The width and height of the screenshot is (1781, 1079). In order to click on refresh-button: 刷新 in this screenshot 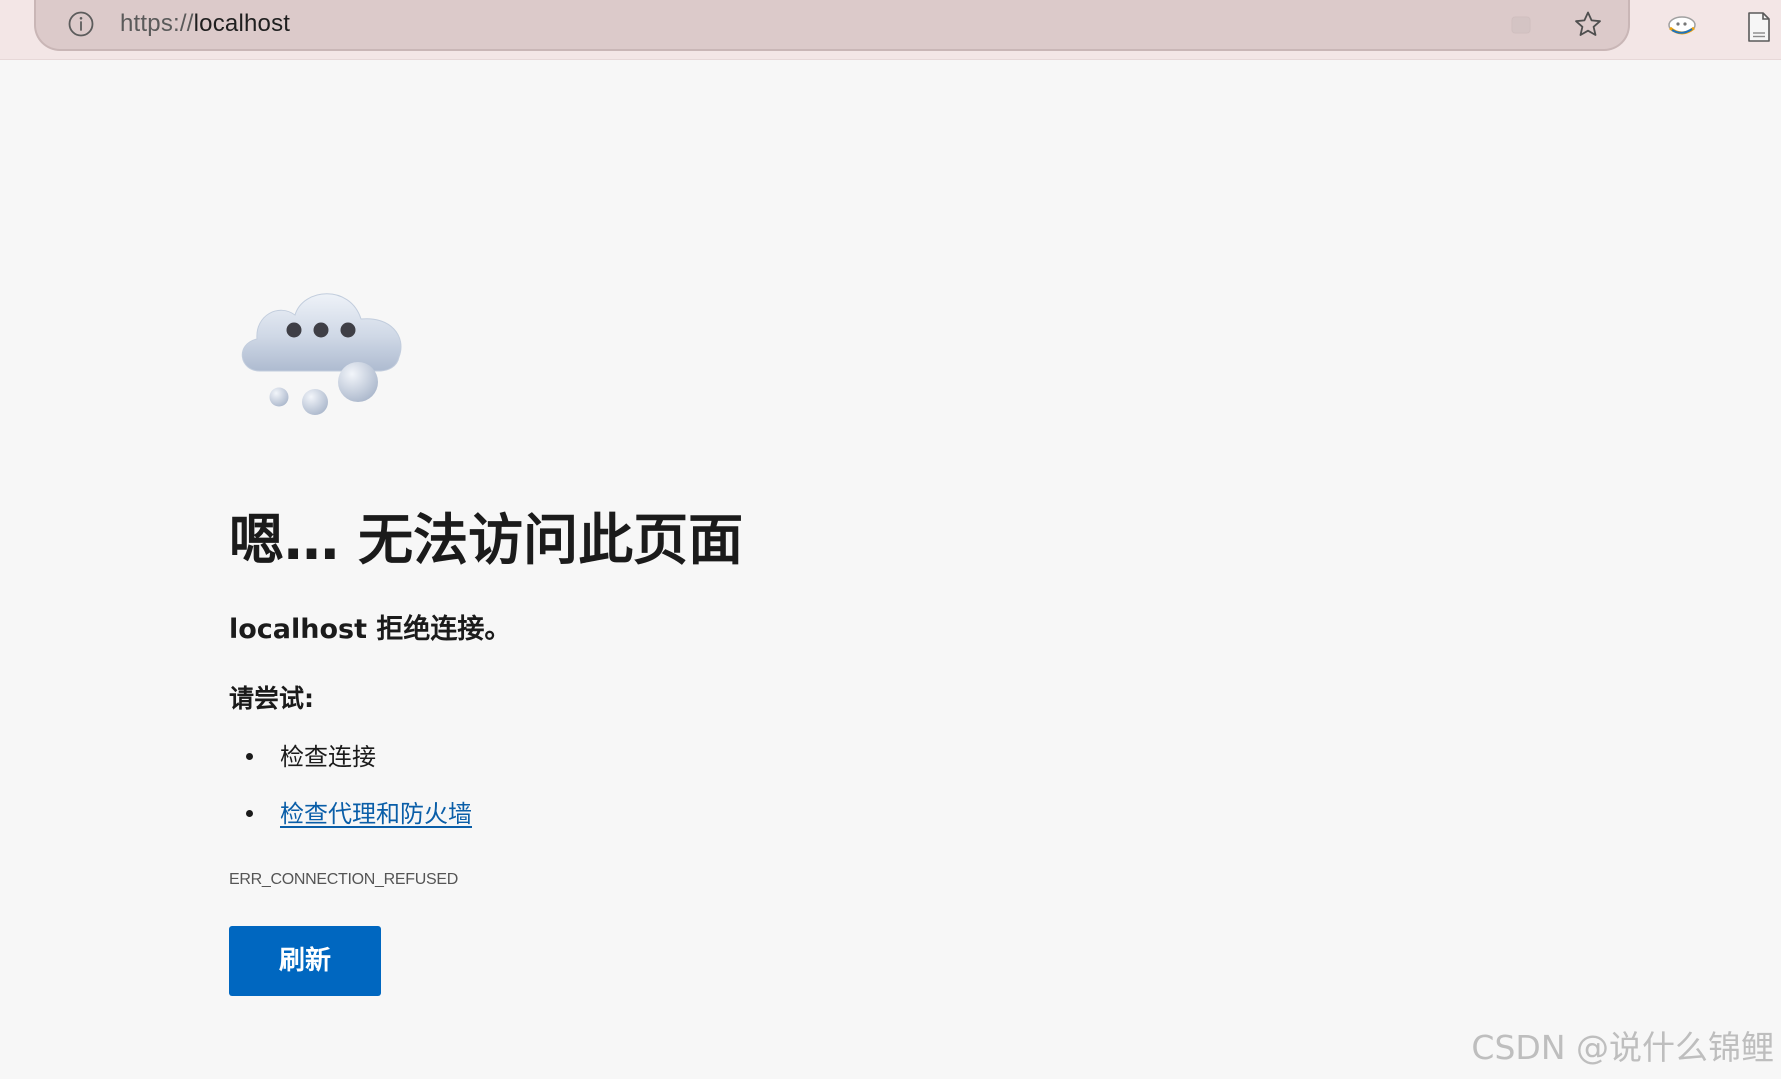, I will do `click(305, 961)`.